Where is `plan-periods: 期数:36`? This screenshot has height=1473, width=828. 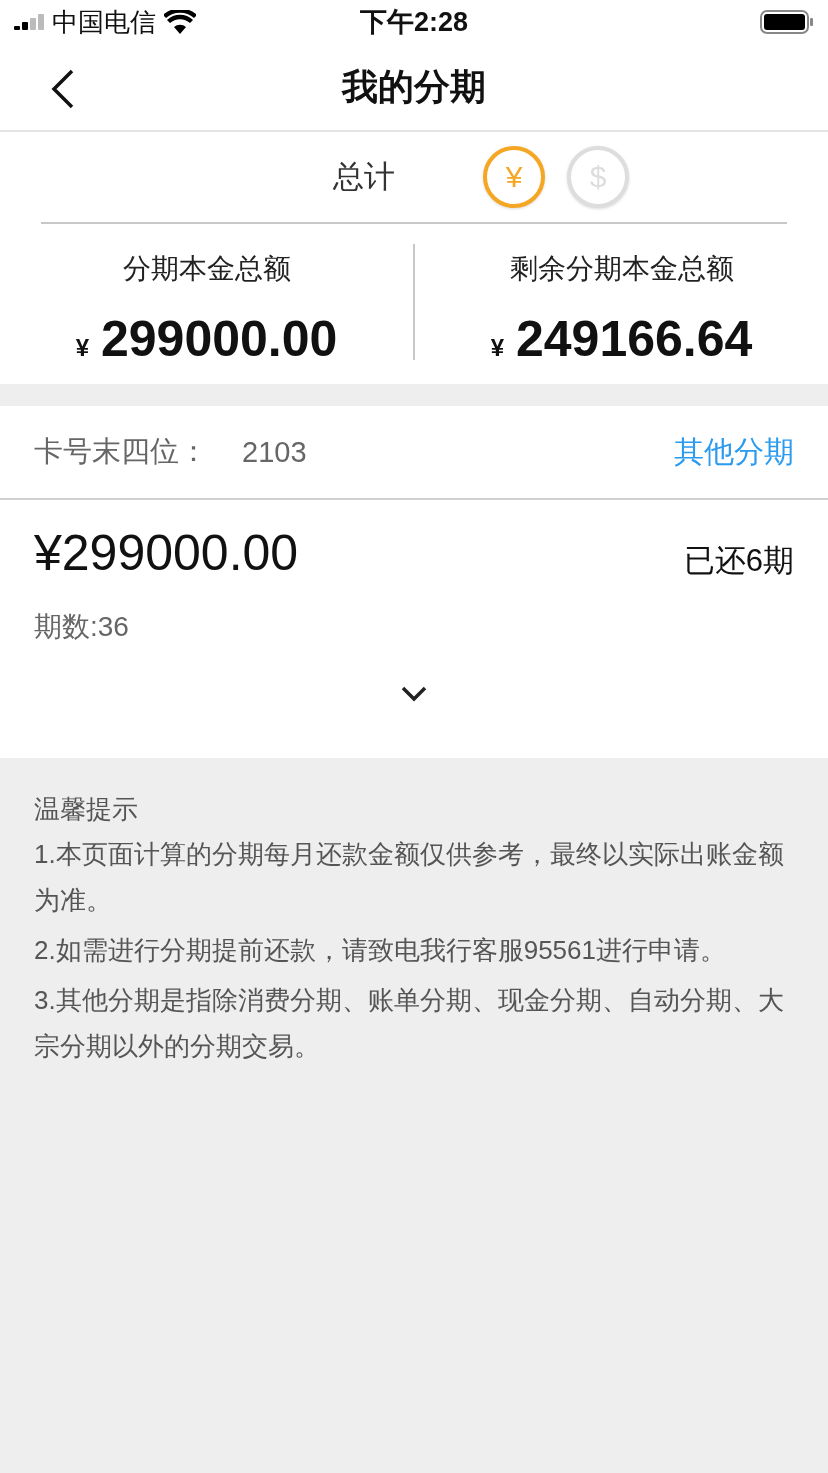
plan-periods: 期数:36 is located at coordinates (82, 627).